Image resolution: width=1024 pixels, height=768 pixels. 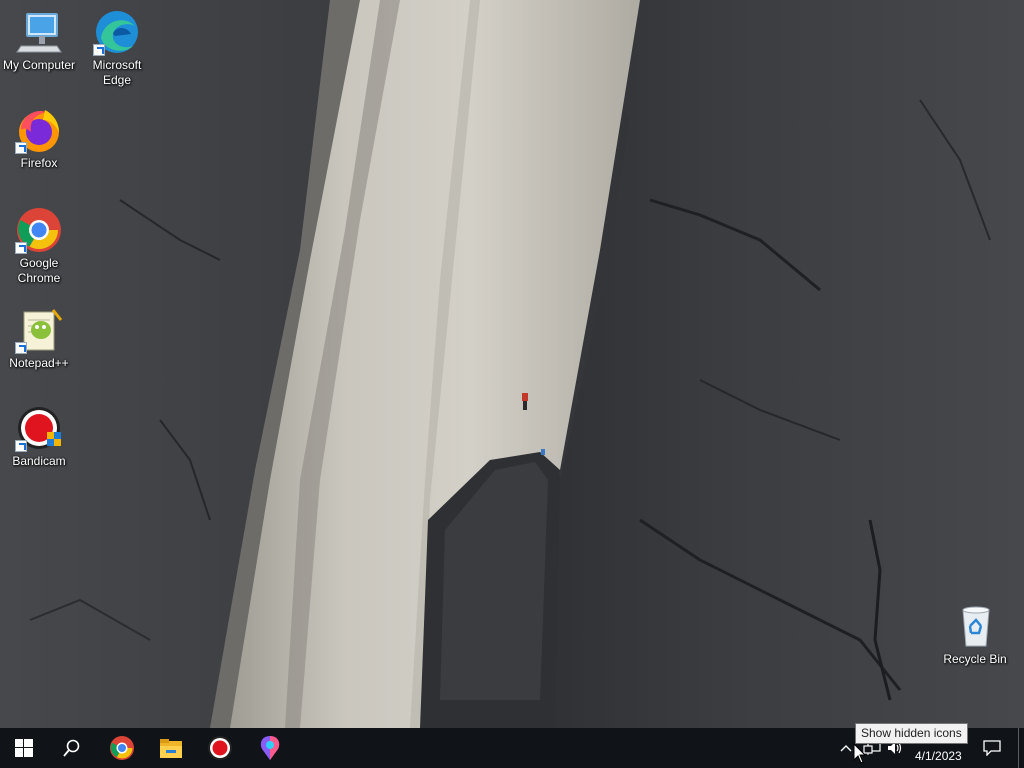 What do you see at coordinates (39, 32) in the screenshot?
I see `computer-icon` at bounding box center [39, 32].